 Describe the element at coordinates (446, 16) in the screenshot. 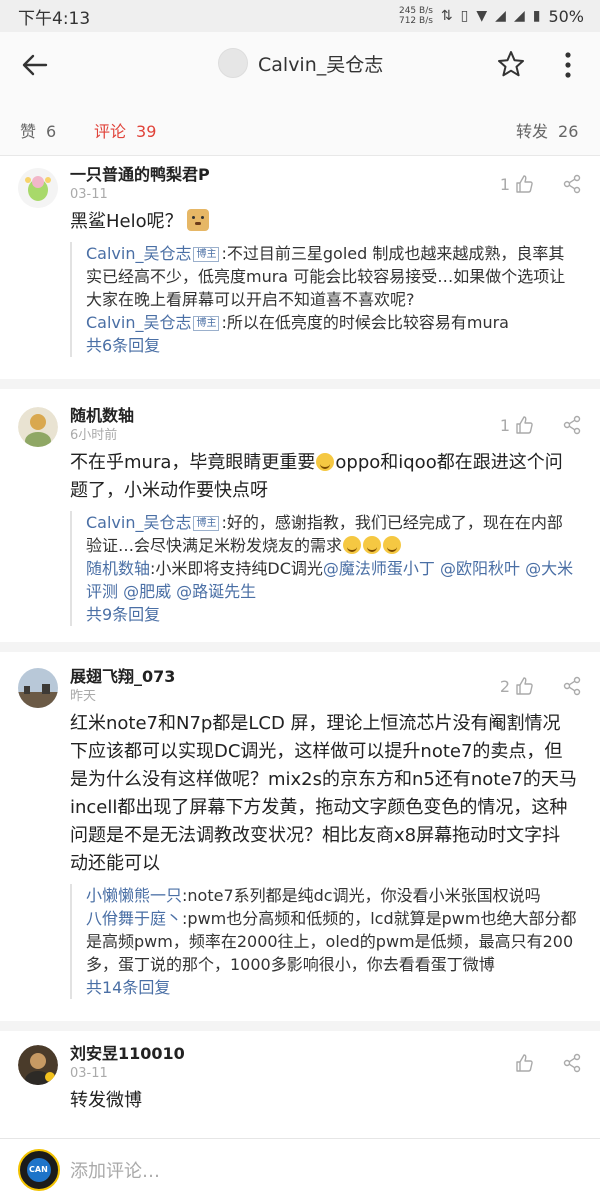

I see `data-transfer-icon: ⇅` at that location.